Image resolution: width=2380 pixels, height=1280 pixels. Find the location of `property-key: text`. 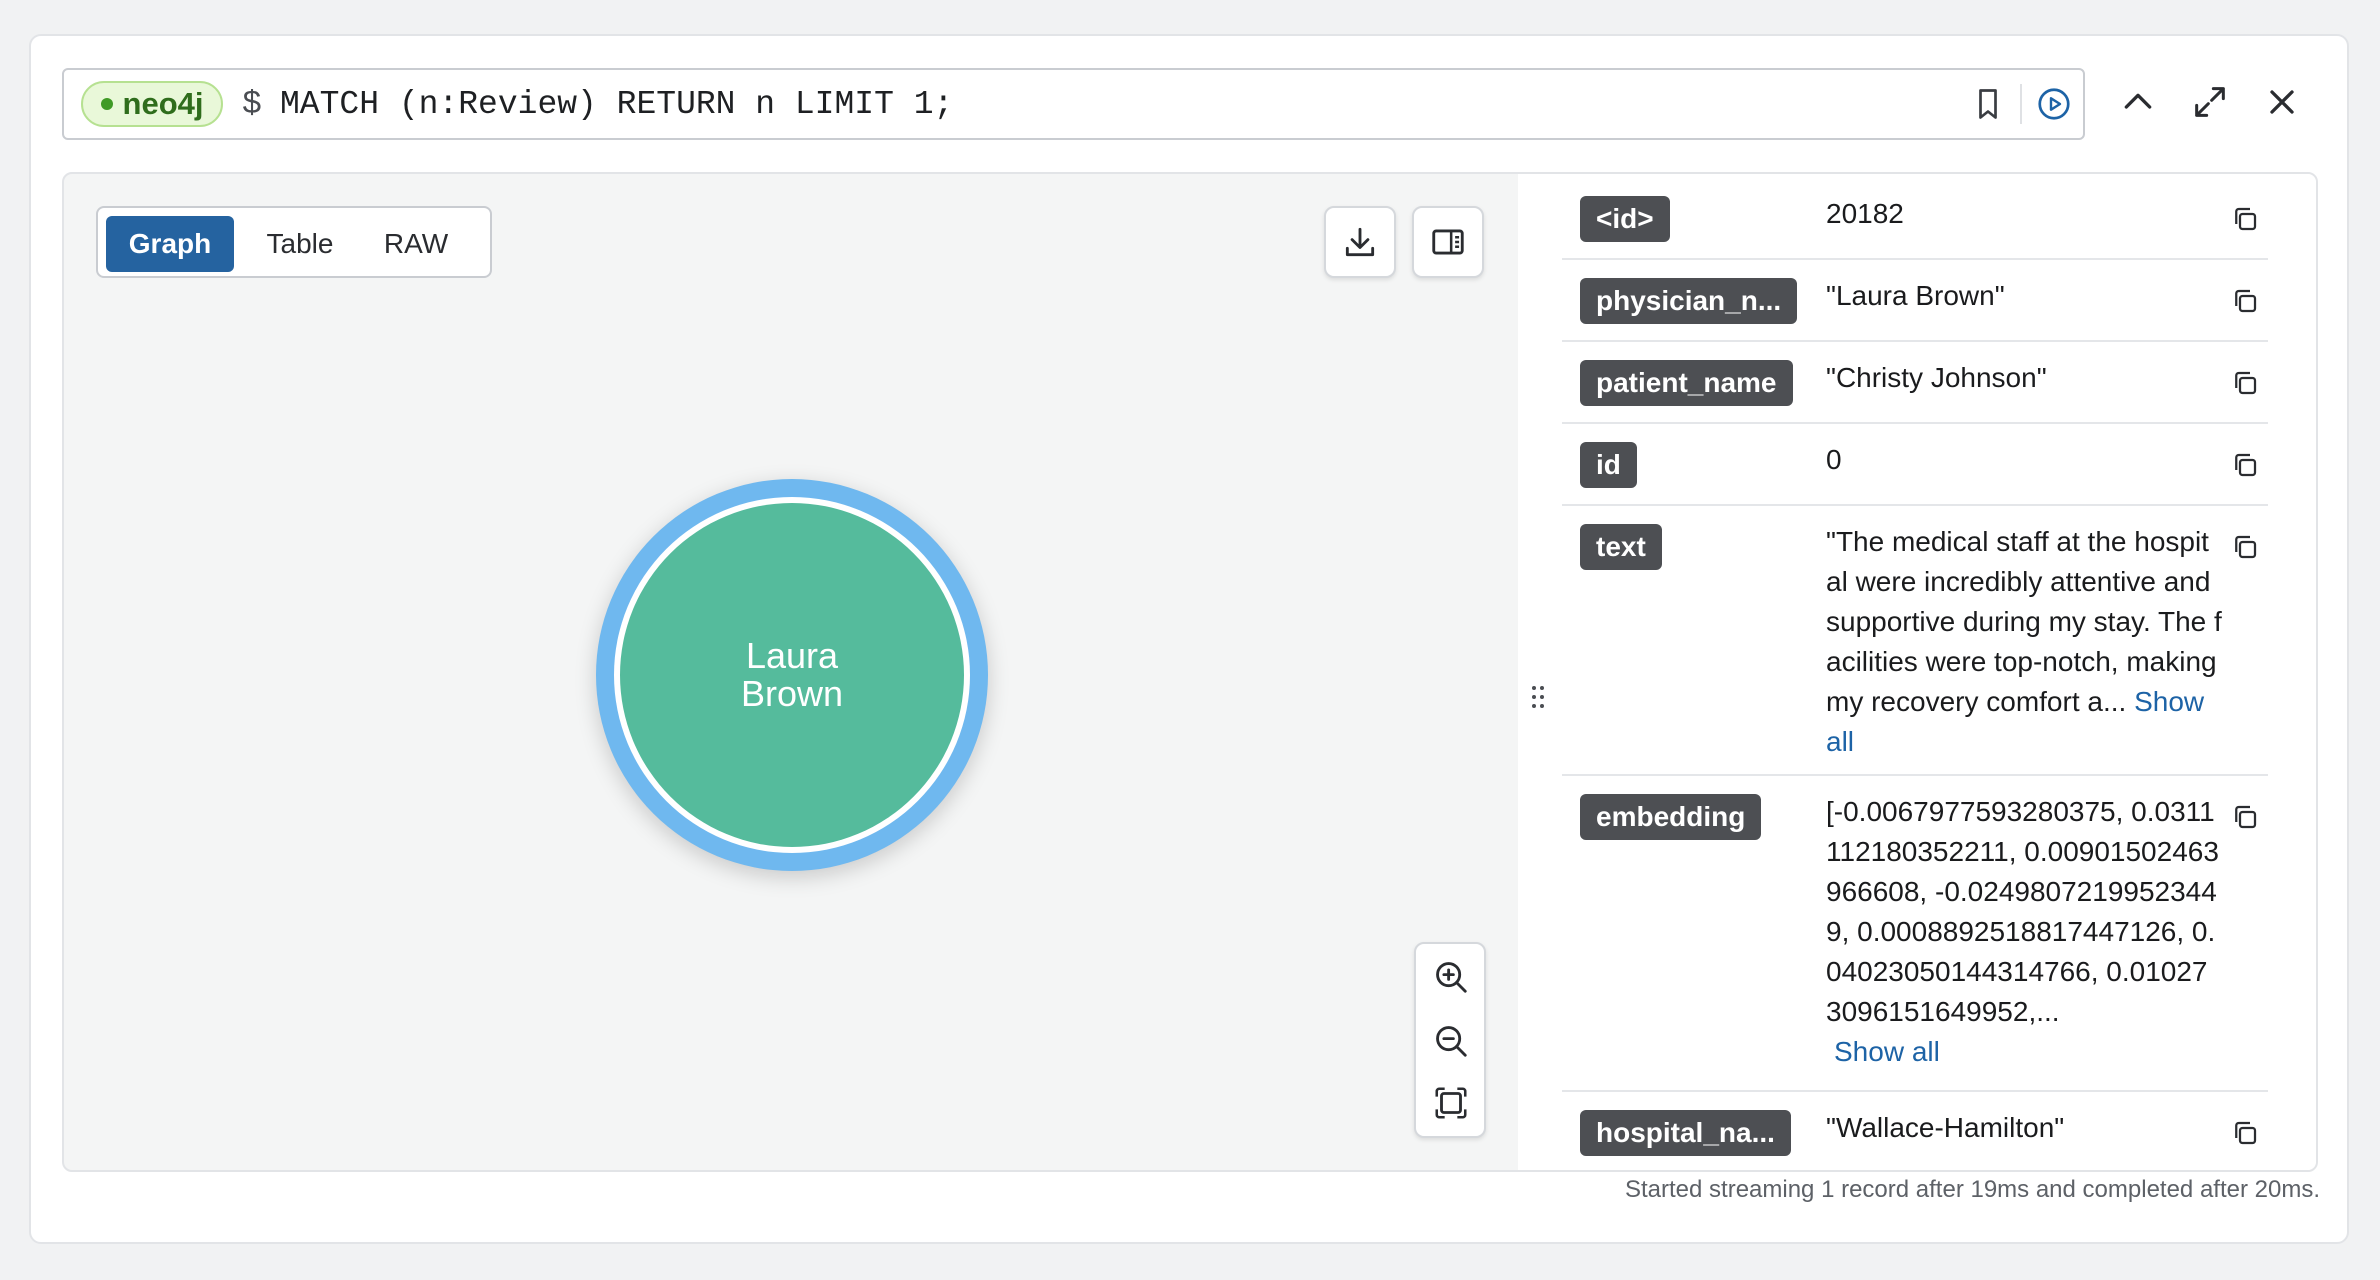

property-key: text is located at coordinates (1621, 547).